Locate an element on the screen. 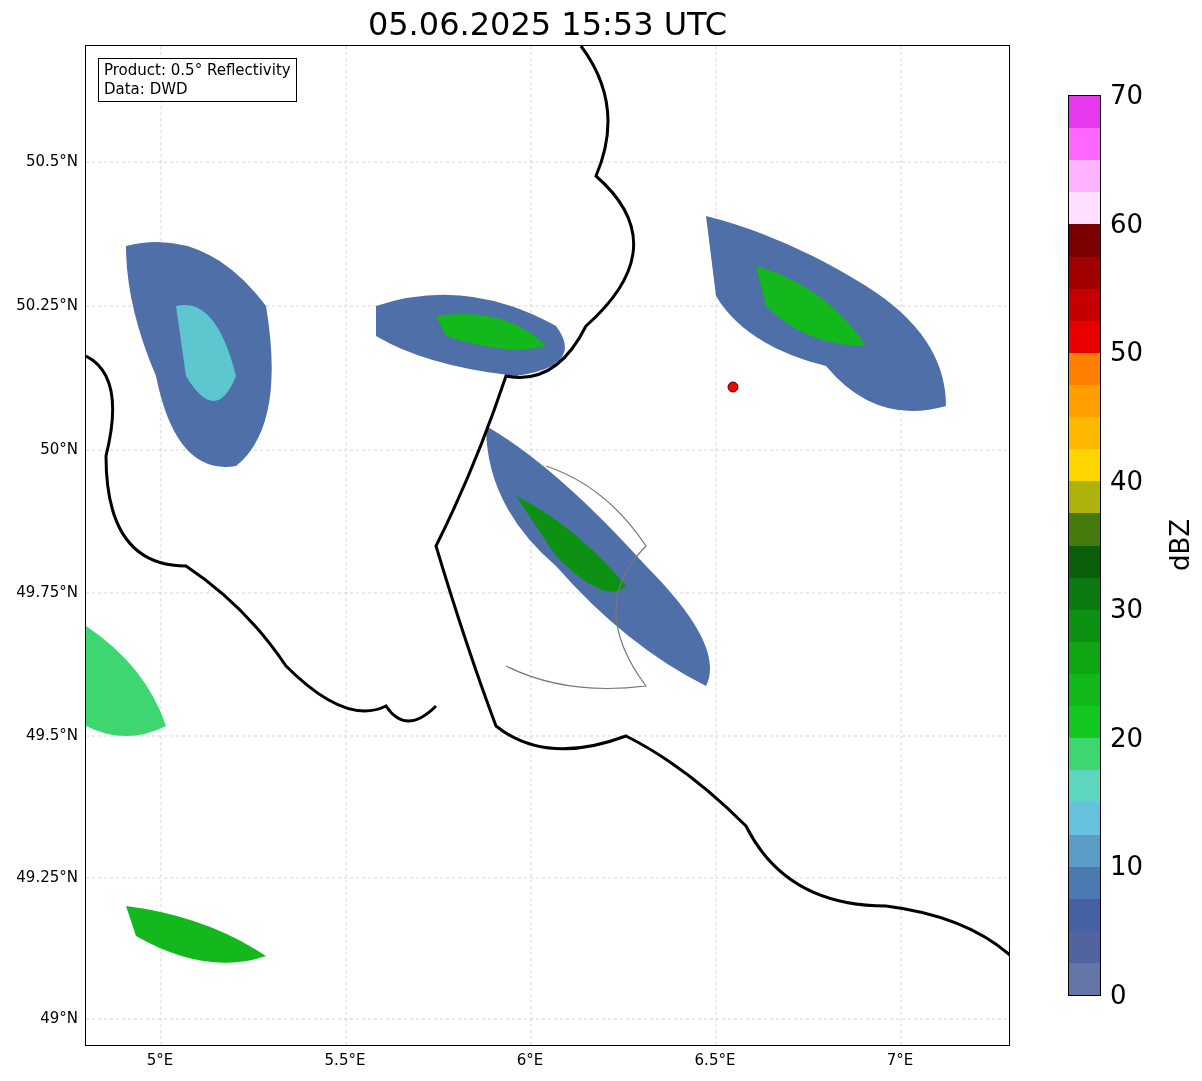 The height and width of the screenshot is (1081, 1202). colorbar-label: dBZ is located at coordinates (1180, 545).